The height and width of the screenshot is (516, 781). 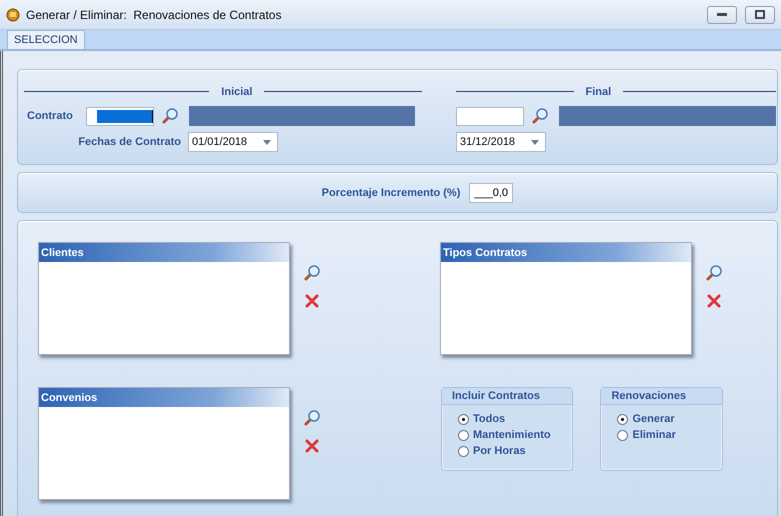 I want to click on app-icon, so click(x=13, y=15).